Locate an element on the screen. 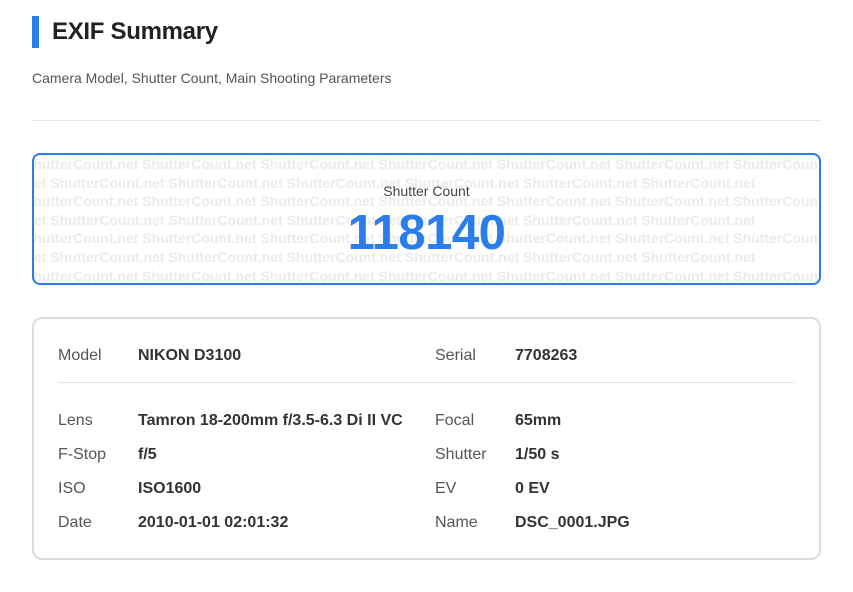 This screenshot has height=592, width=853. details-row-iso: ISO ISO1600 EV 0 EV is located at coordinates (426, 489).